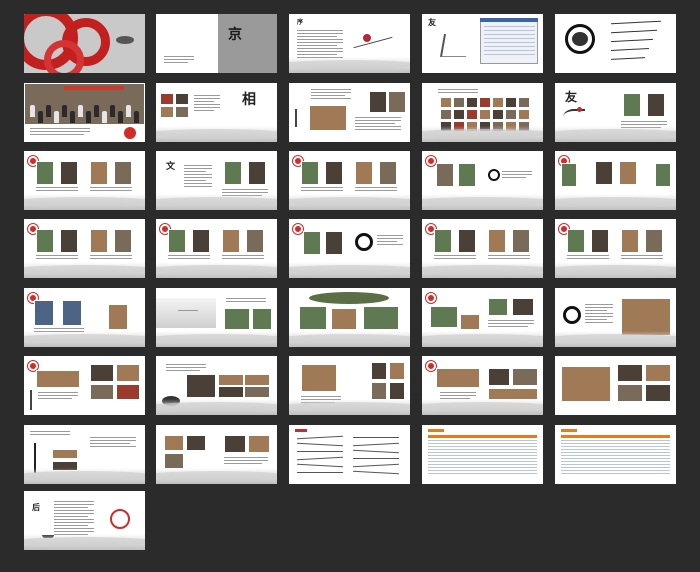 The image size is (700, 572). What do you see at coordinates (125, 40) in the screenshot?
I see `ink-mark` at bounding box center [125, 40].